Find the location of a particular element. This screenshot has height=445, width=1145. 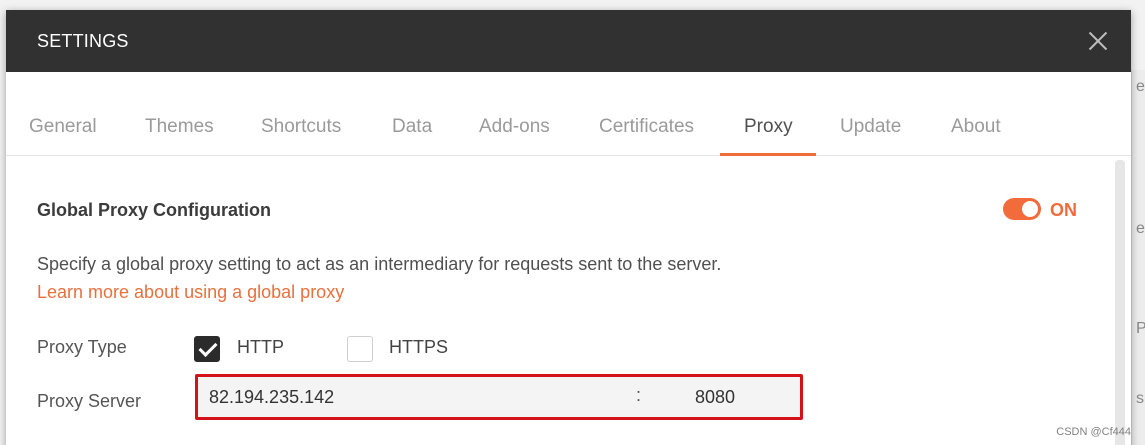

proxy-port-input is located at coordinates (715, 397).